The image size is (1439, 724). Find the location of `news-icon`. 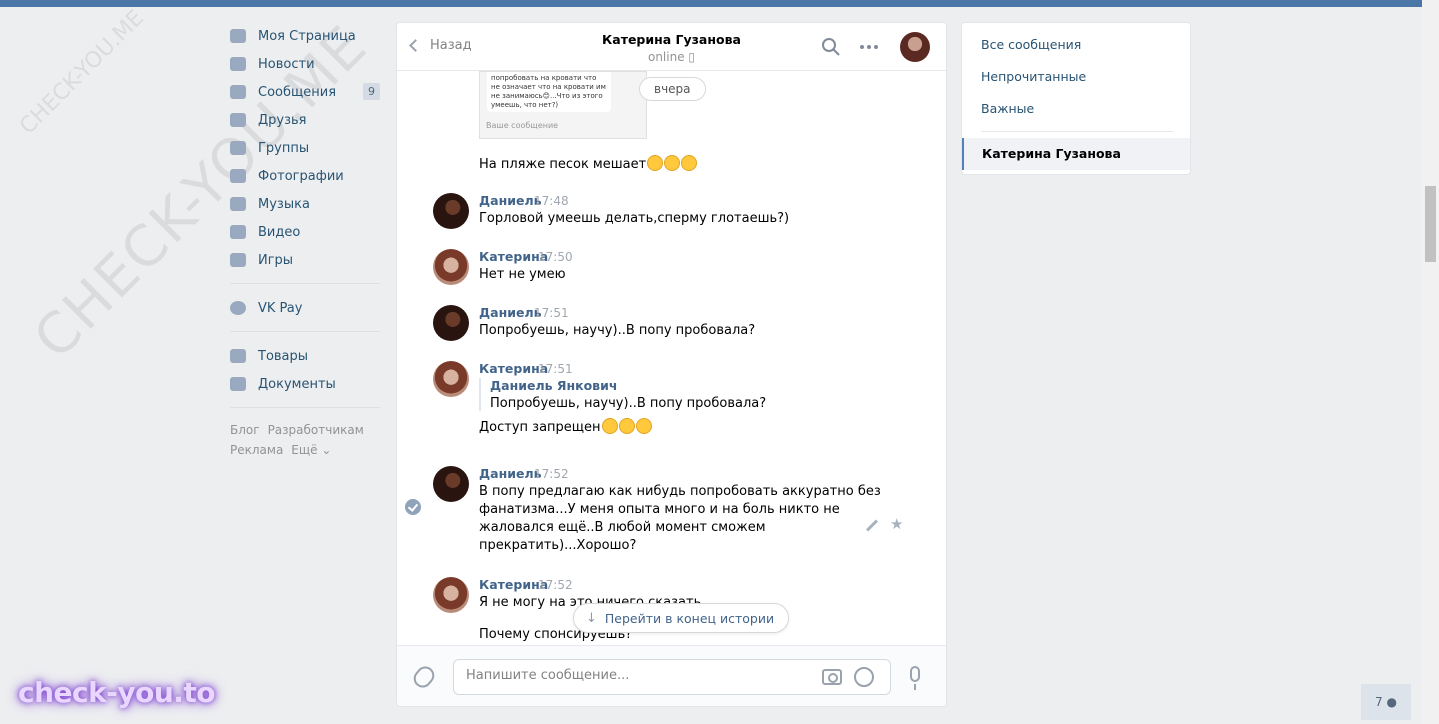

news-icon is located at coordinates (238, 64).